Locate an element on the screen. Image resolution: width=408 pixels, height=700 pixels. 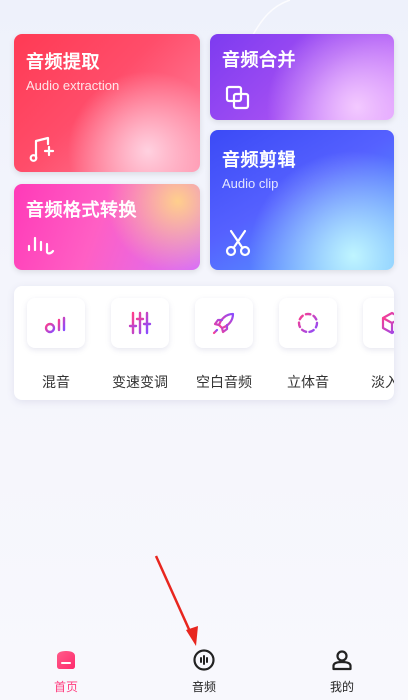
audio-clip-card: 音频剪辑 Audio clip is located at coordinates (302, 200).